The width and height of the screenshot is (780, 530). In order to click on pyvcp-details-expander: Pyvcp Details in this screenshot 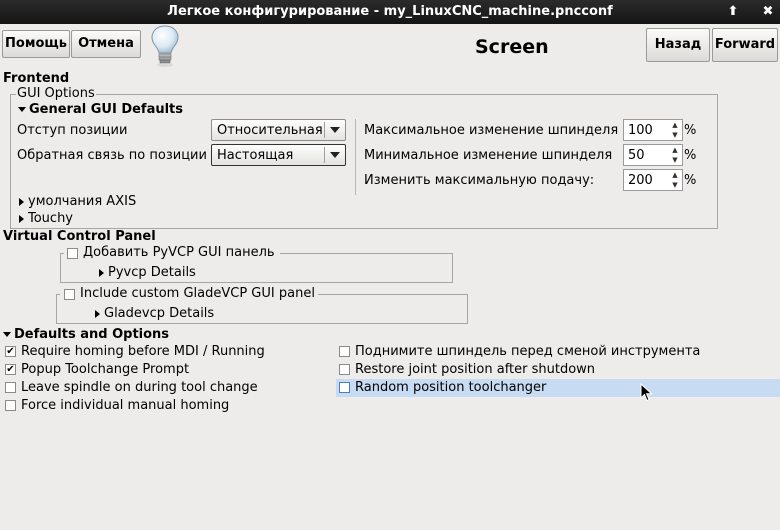, I will do `click(147, 272)`.